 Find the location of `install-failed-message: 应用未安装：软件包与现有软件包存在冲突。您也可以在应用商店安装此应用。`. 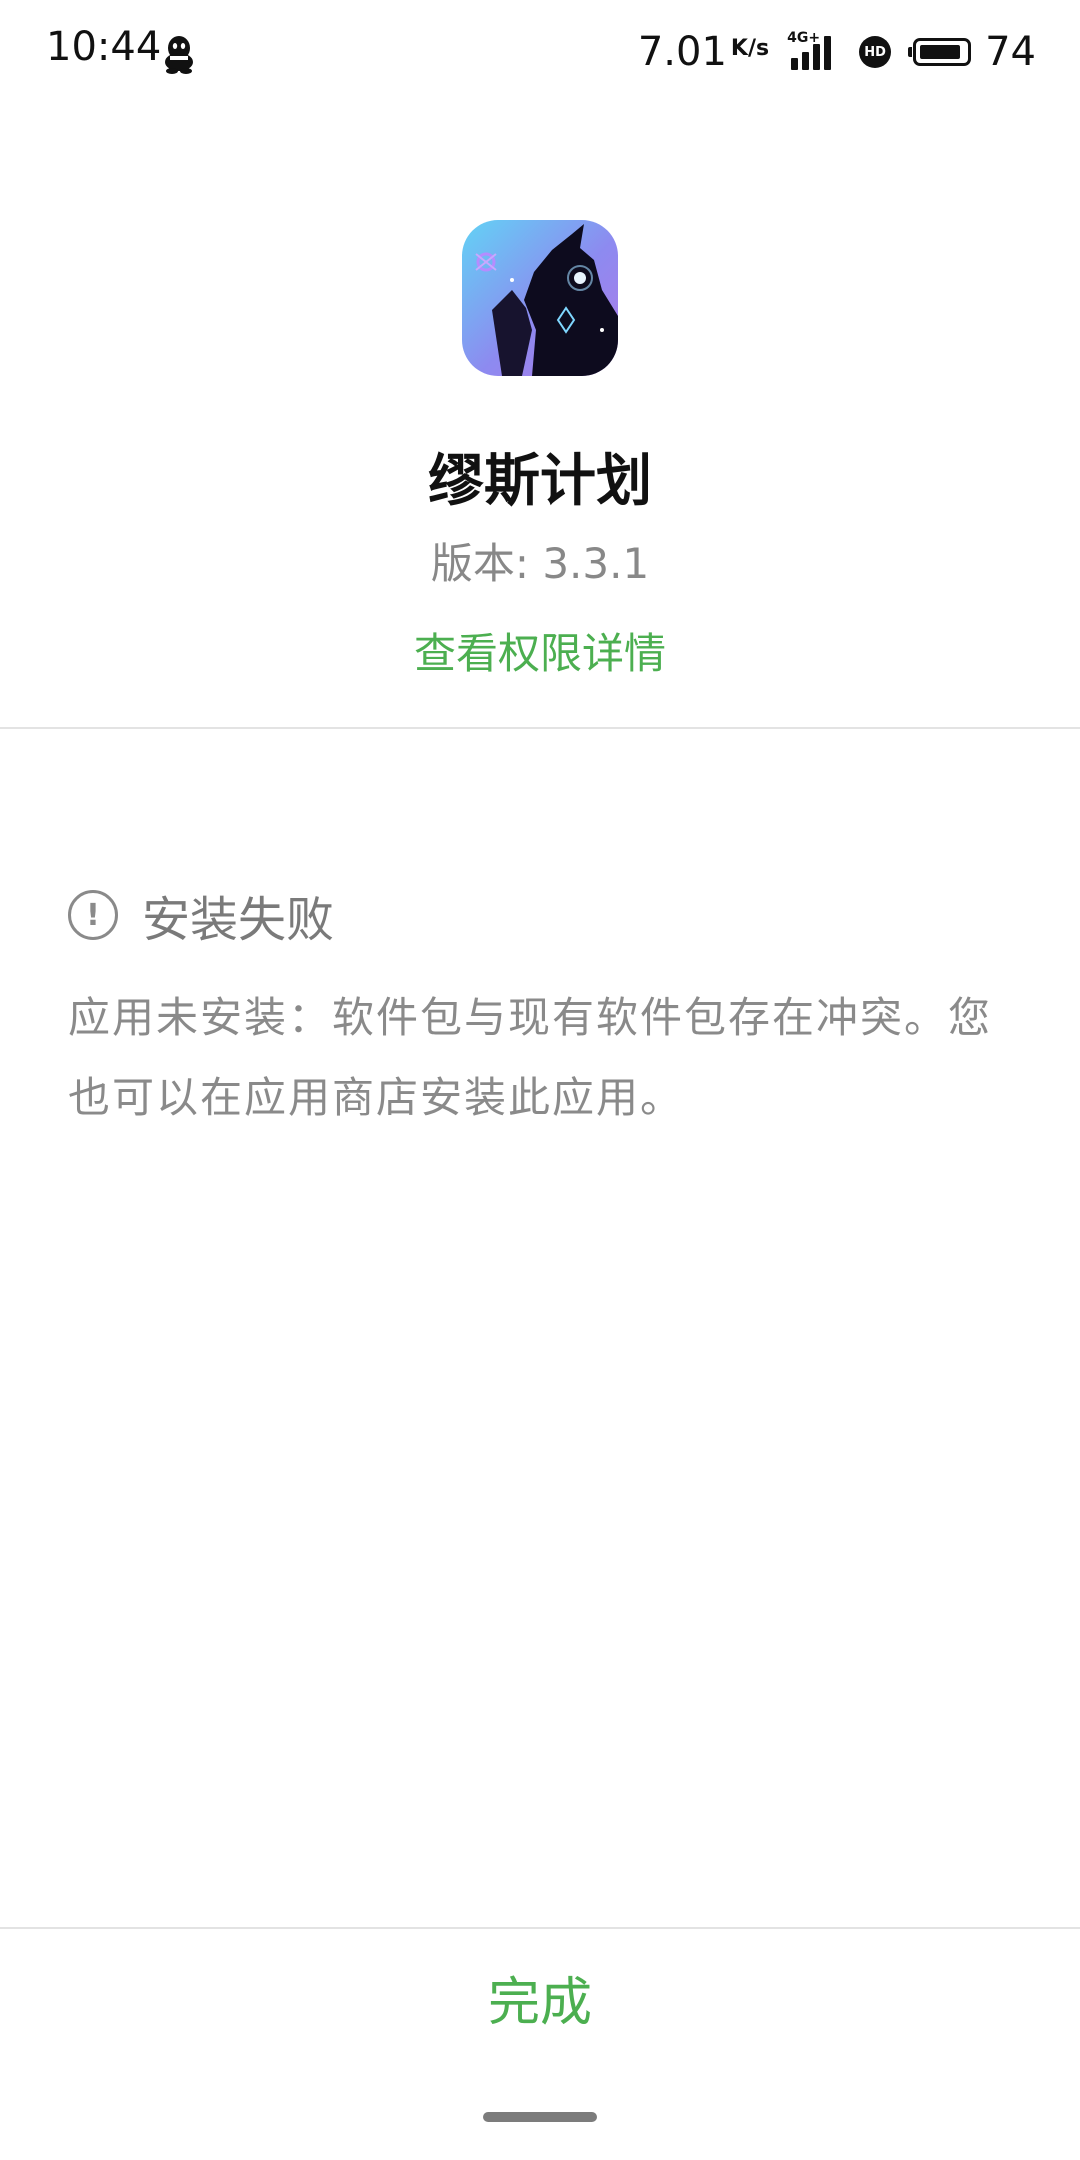

install-failed-message: 应用未安装：软件包与现有软件包存在冲突。您也可以在应用商店安装此应用。 is located at coordinates (530, 1057).